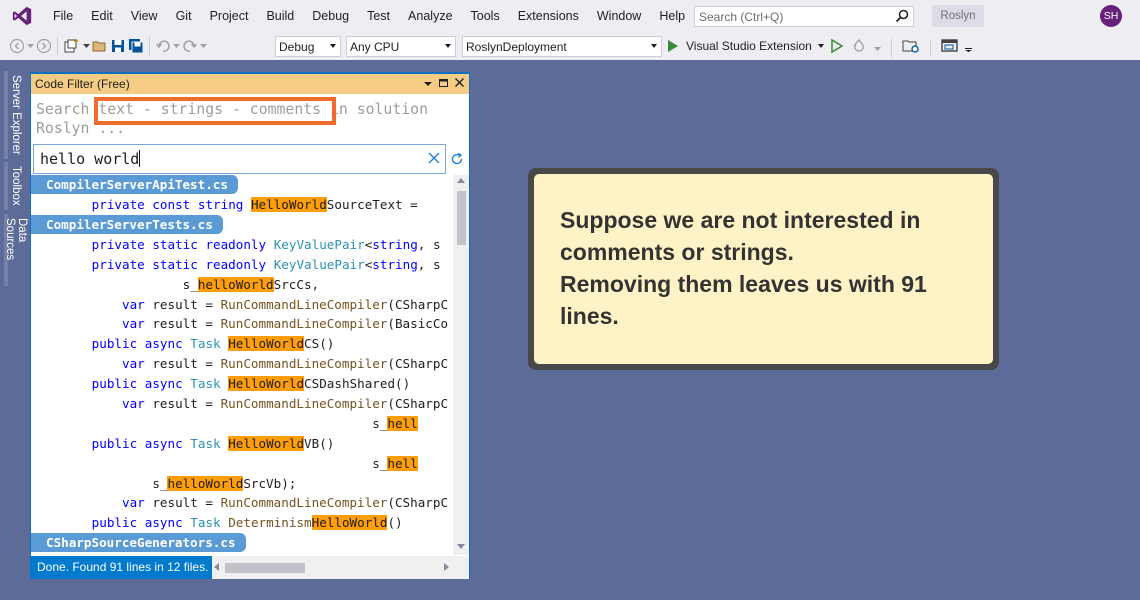  What do you see at coordinates (375, 46) in the screenshot?
I see `platform-value: Any CPU` at bounding box center [375, 46].